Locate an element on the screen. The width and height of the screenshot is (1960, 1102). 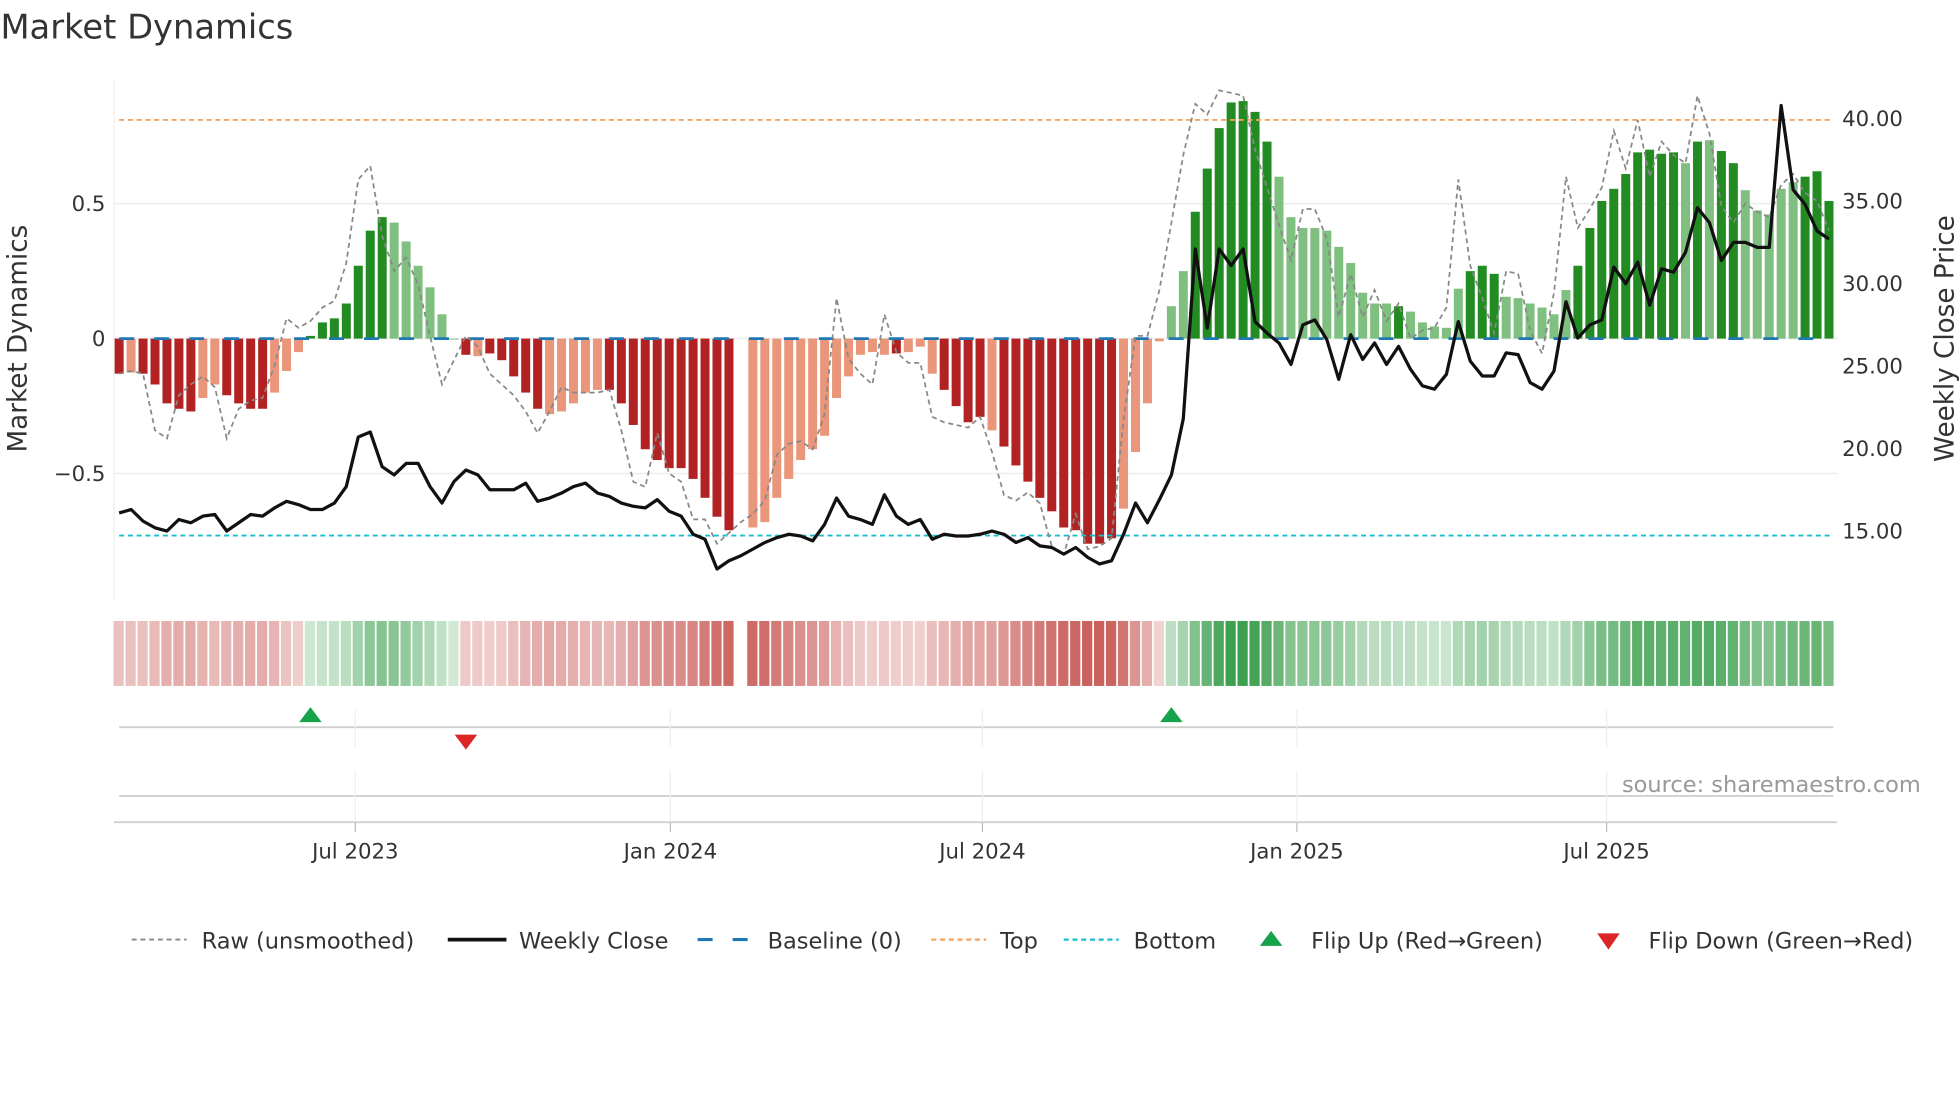
flip-up-marker is located at coordinates (1171, 715).